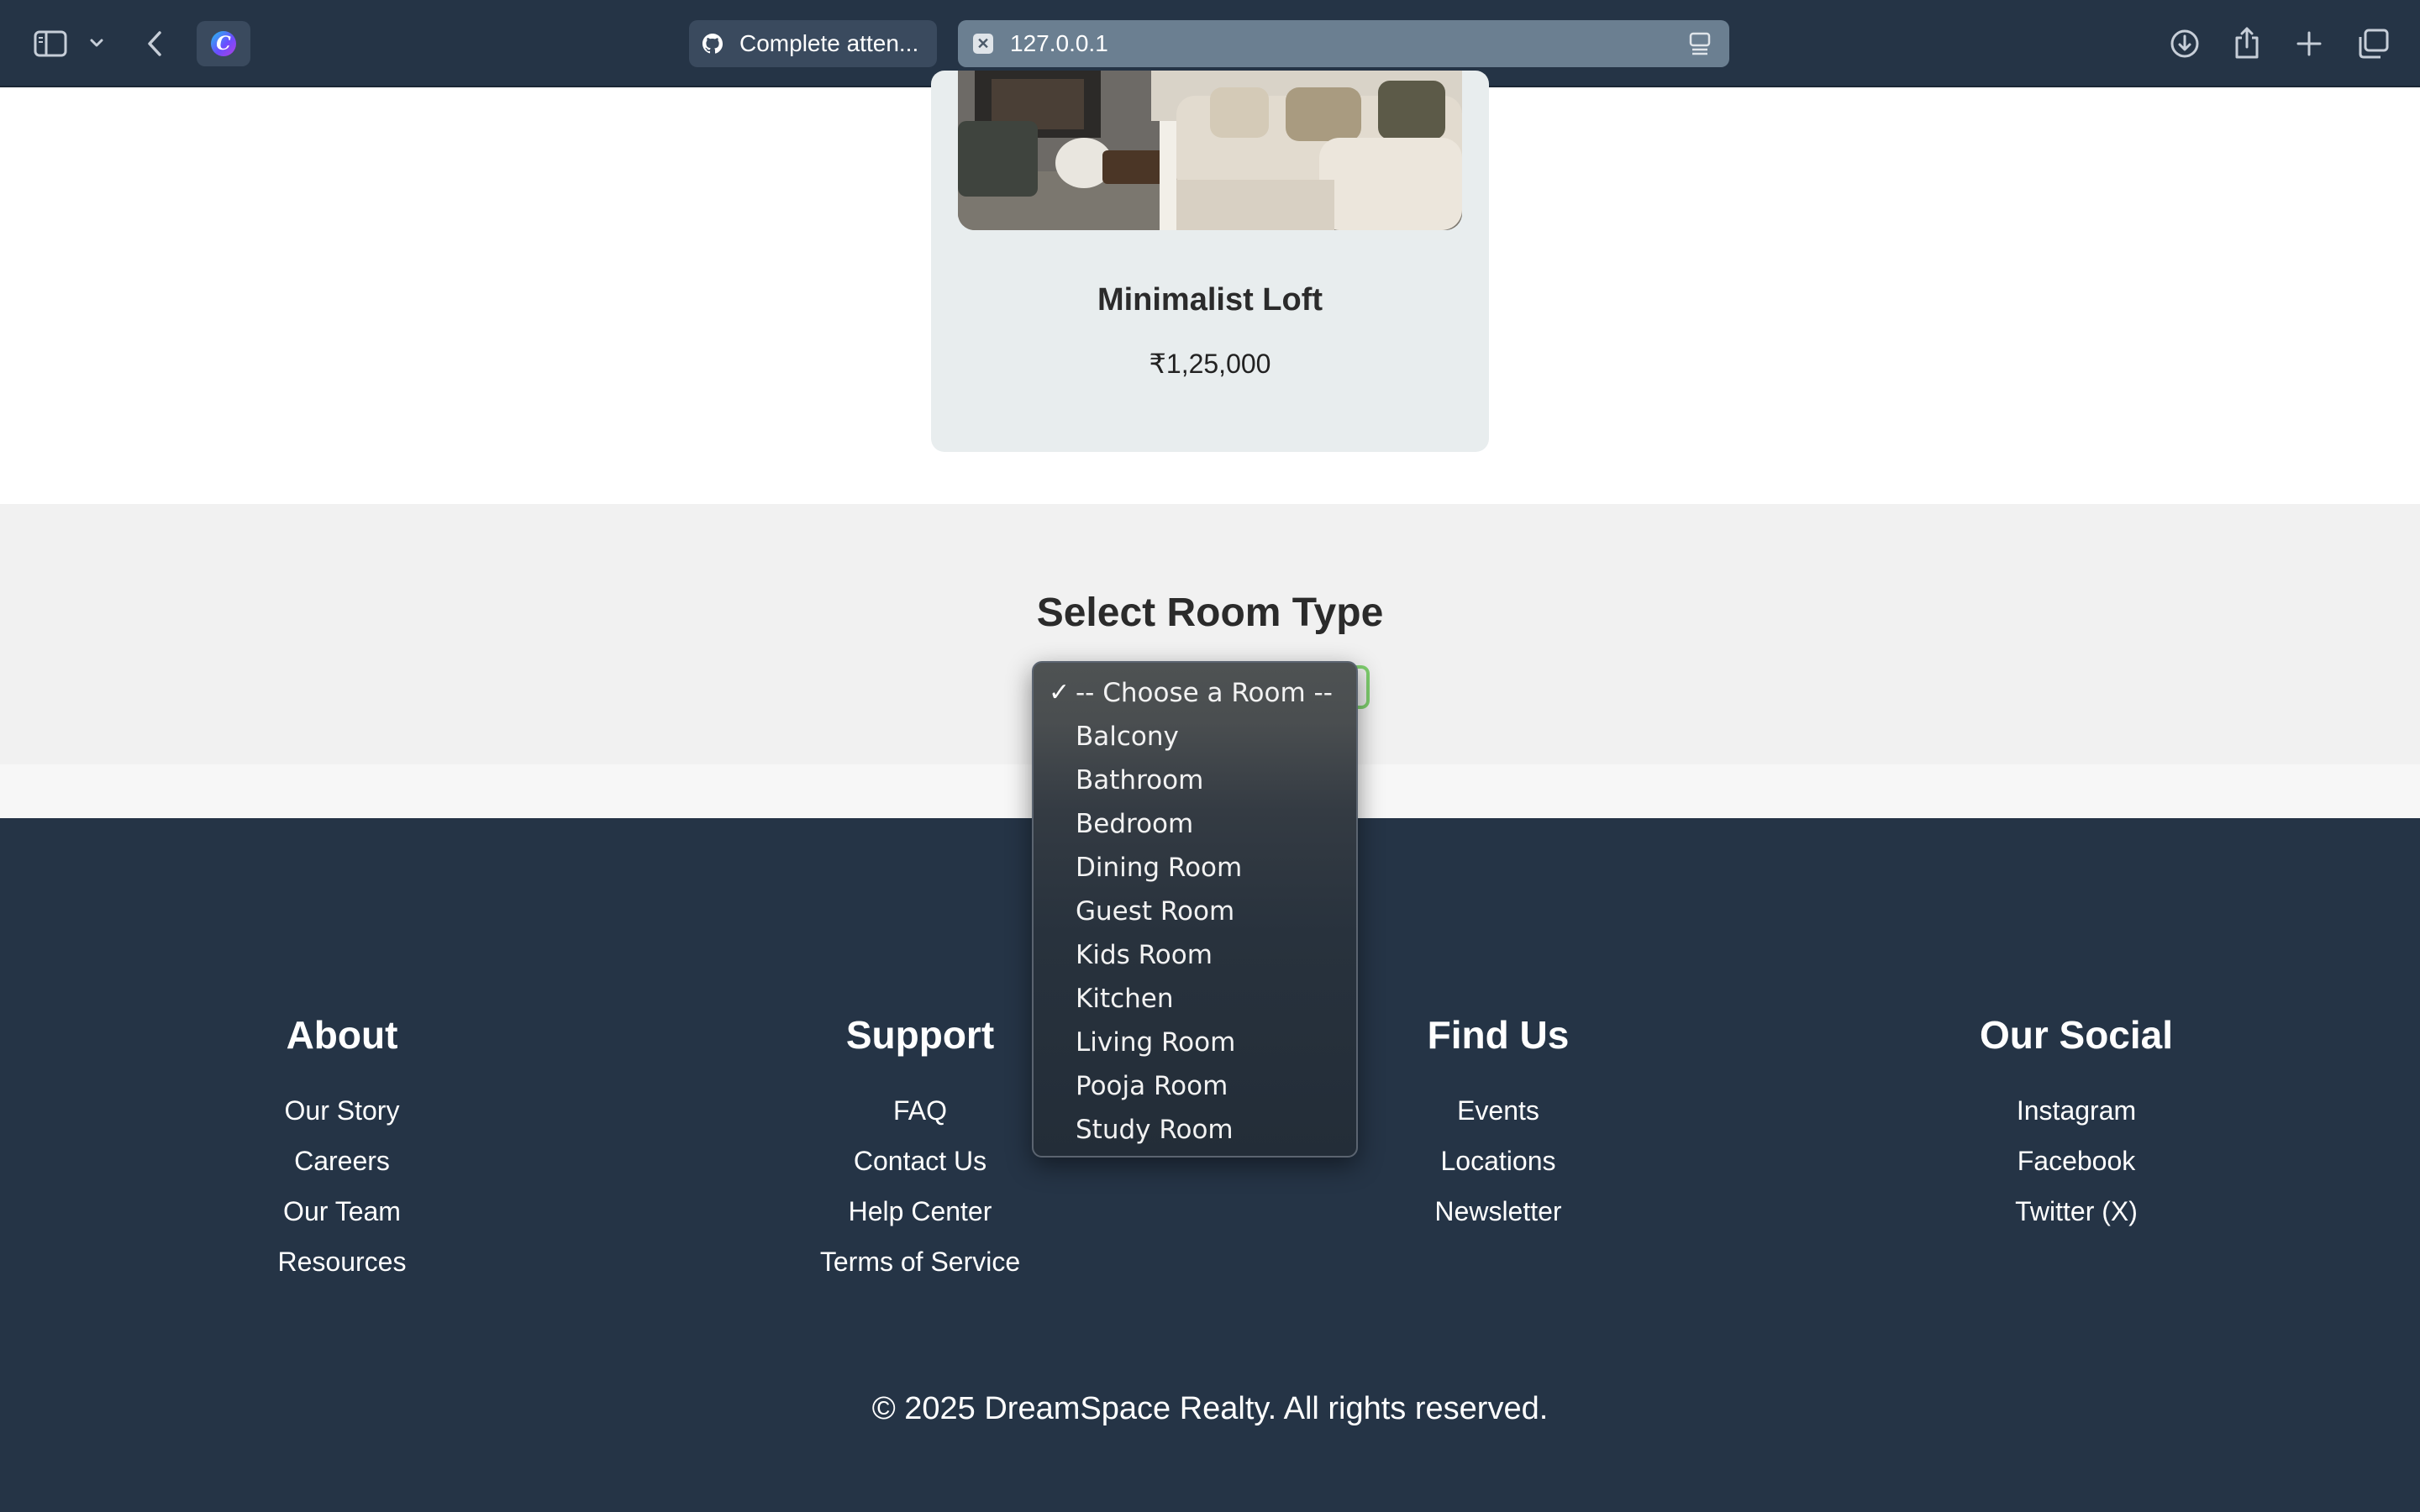 The image size is (2420, 1512). Describe the element at coordinates (1210, 261) in the screenshot. I see `property-card: Minimalist Loft ₹1,25,000` at that location.